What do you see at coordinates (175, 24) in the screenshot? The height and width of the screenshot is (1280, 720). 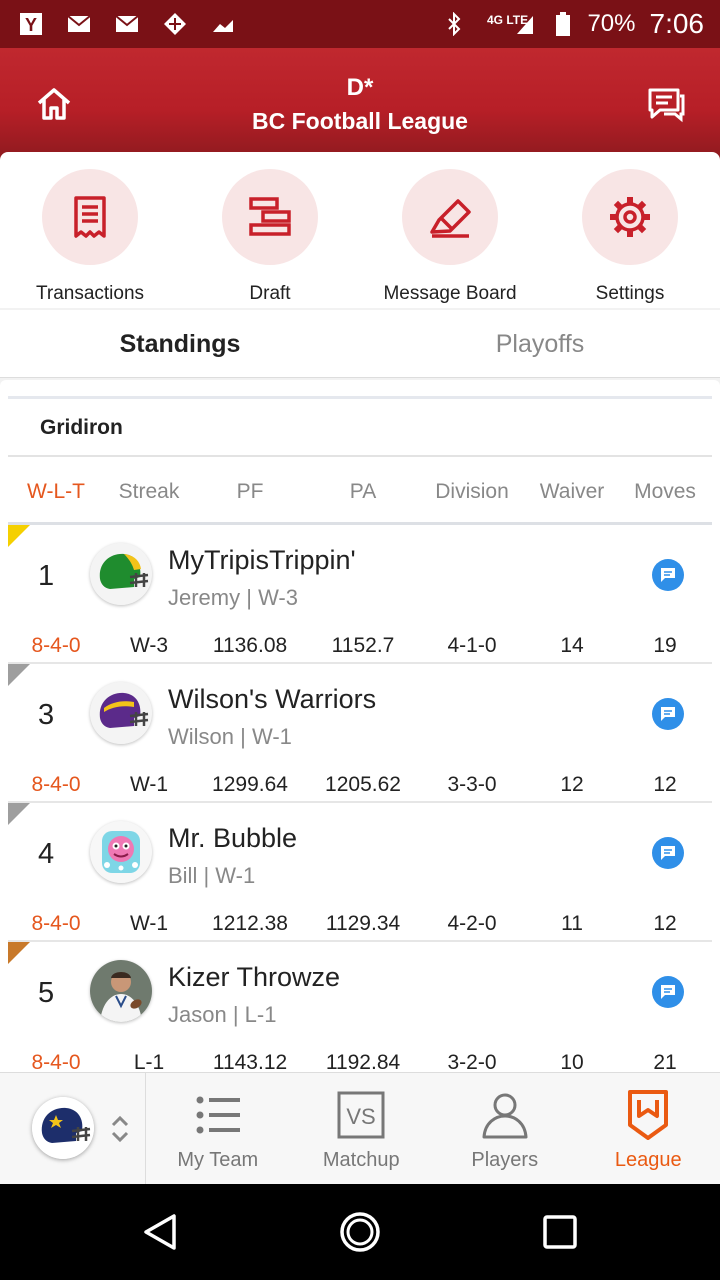 I see `sports-icon` at bounding box center [175, 24].